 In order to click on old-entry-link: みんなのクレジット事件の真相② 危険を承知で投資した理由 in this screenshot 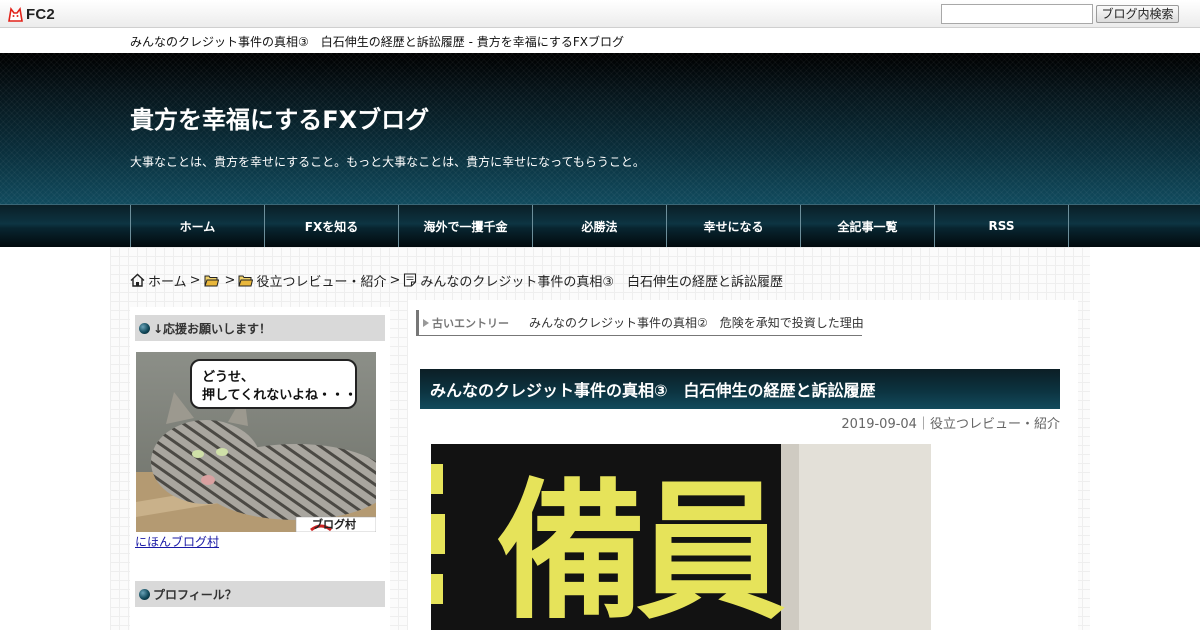, I will do `click(696, 322)`.